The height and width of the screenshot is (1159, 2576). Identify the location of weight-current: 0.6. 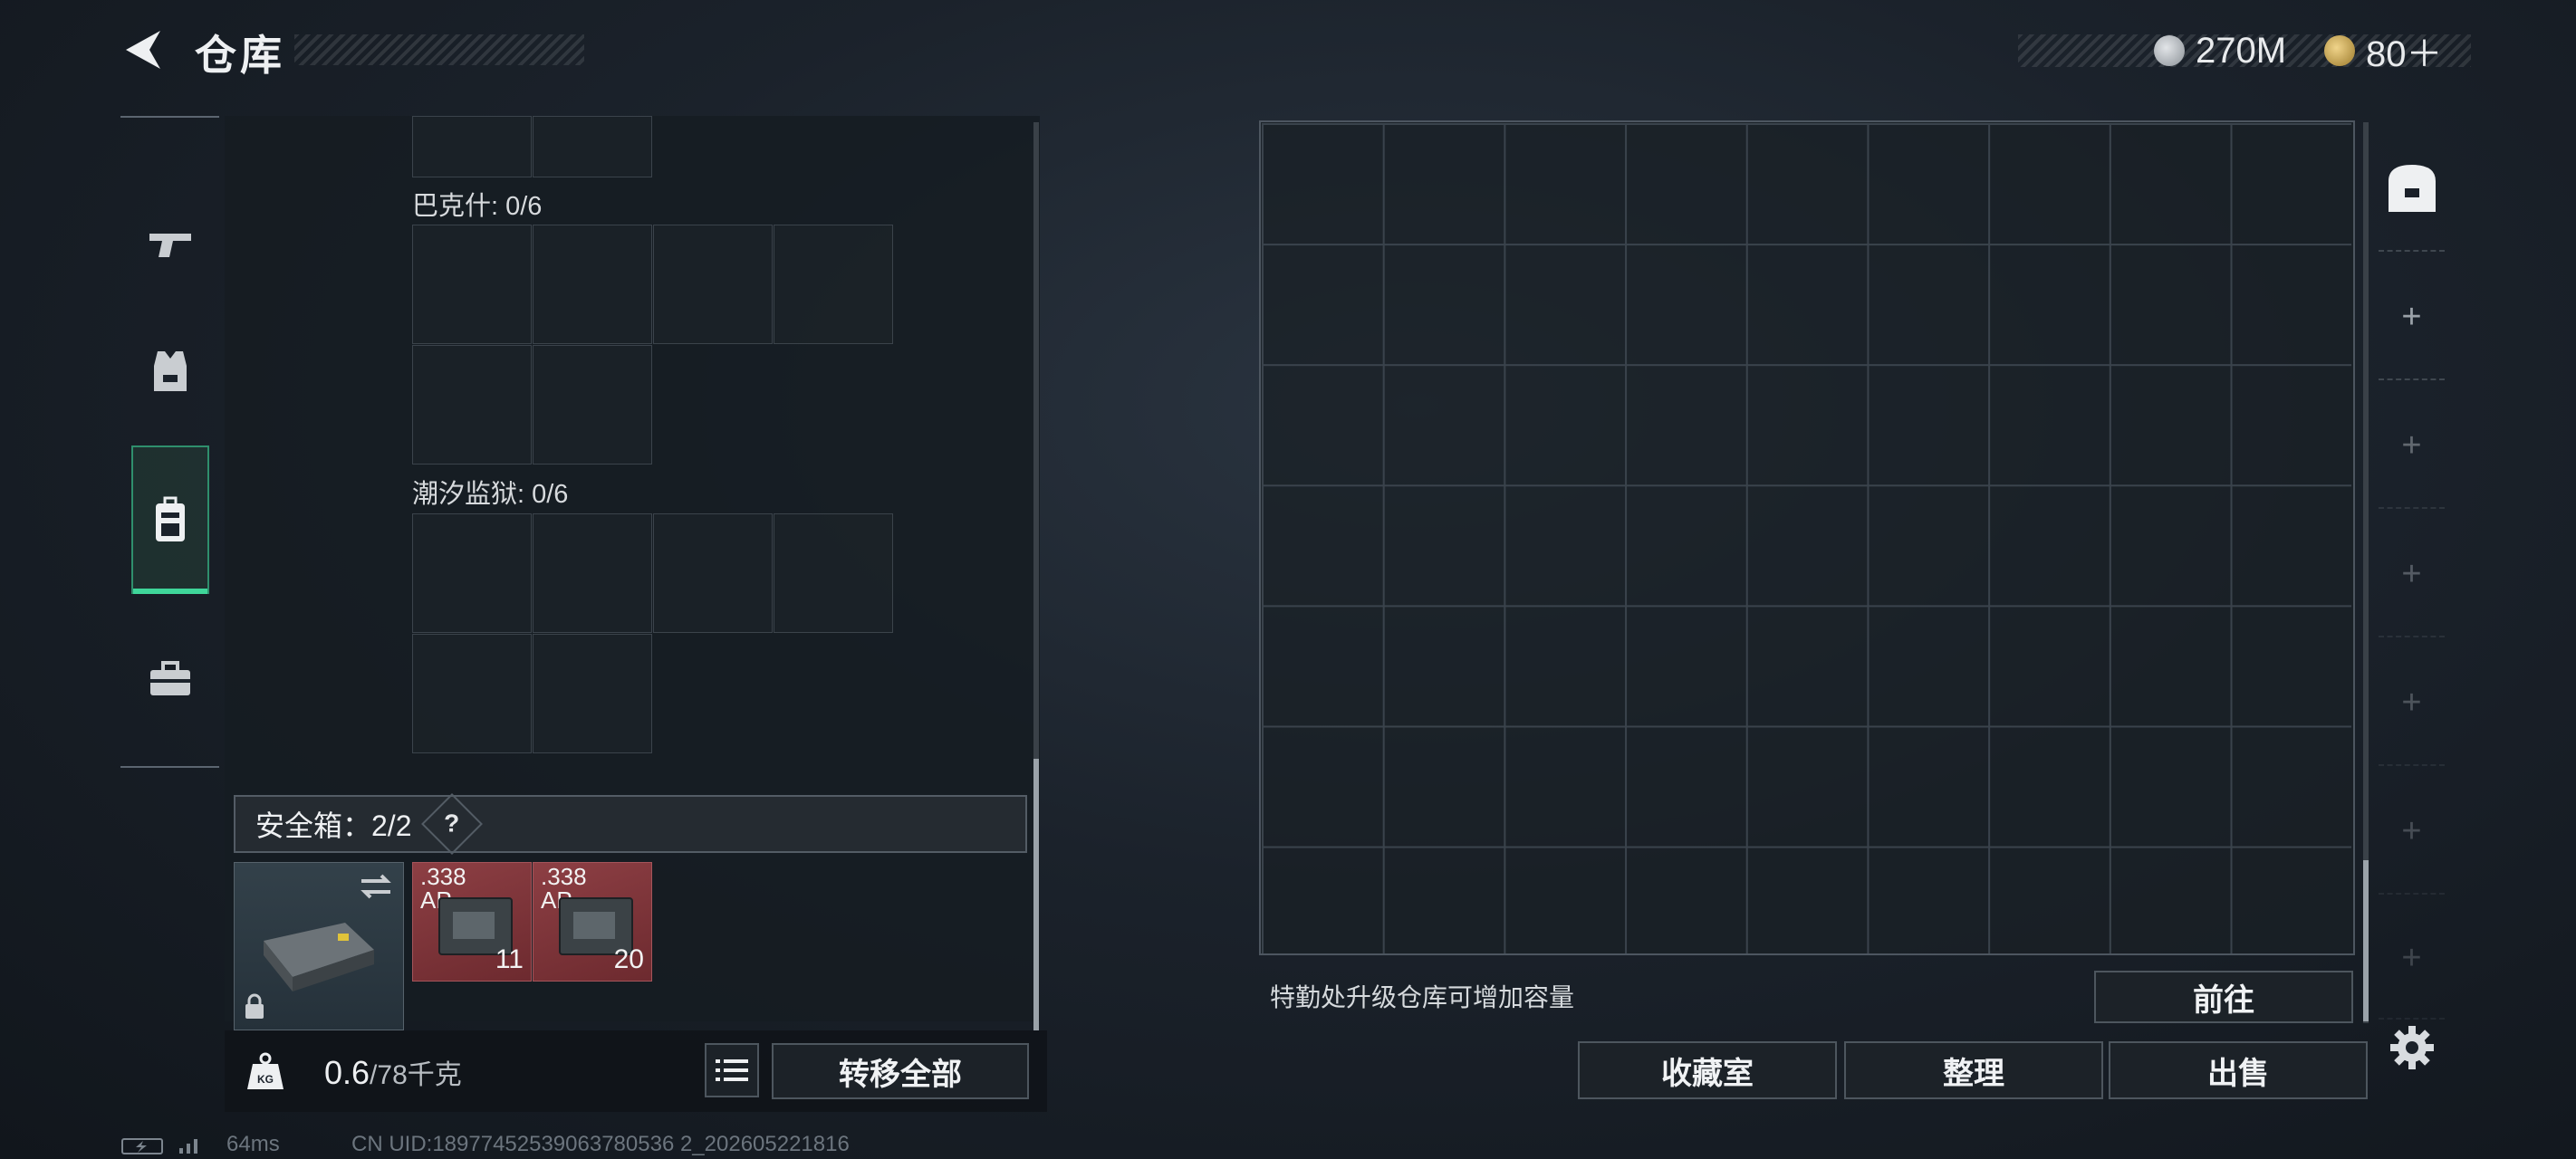
(347, 1072).